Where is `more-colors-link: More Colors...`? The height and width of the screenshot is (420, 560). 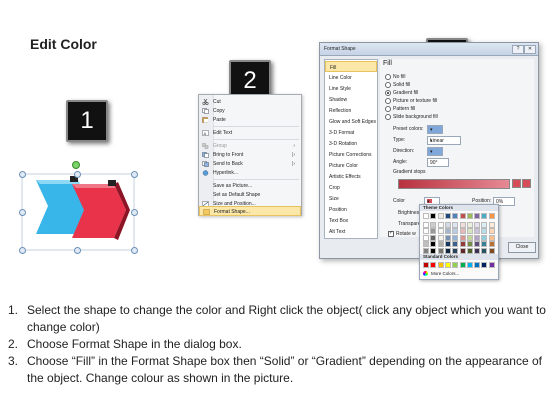 more-colors-link: More Colors... is located at coordinates (445, 273).